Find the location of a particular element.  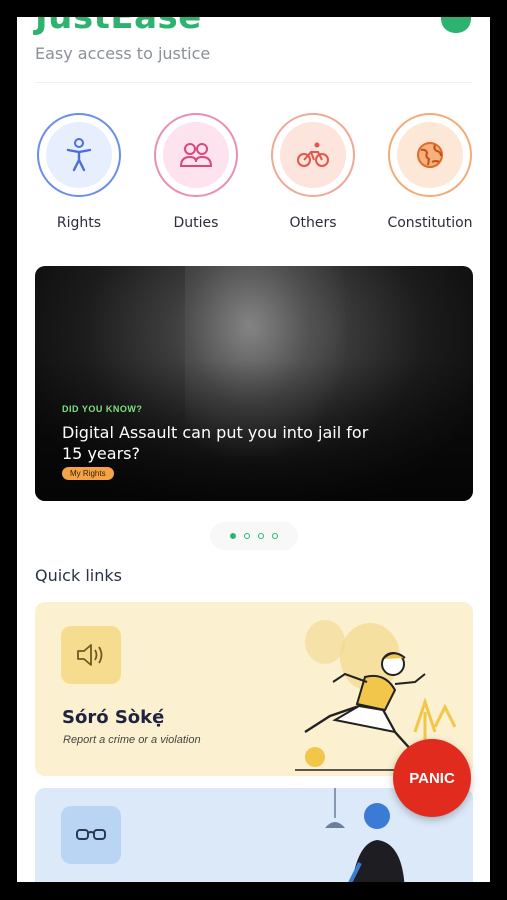

app-logo: JustEase is located at coordinates (118, 27).